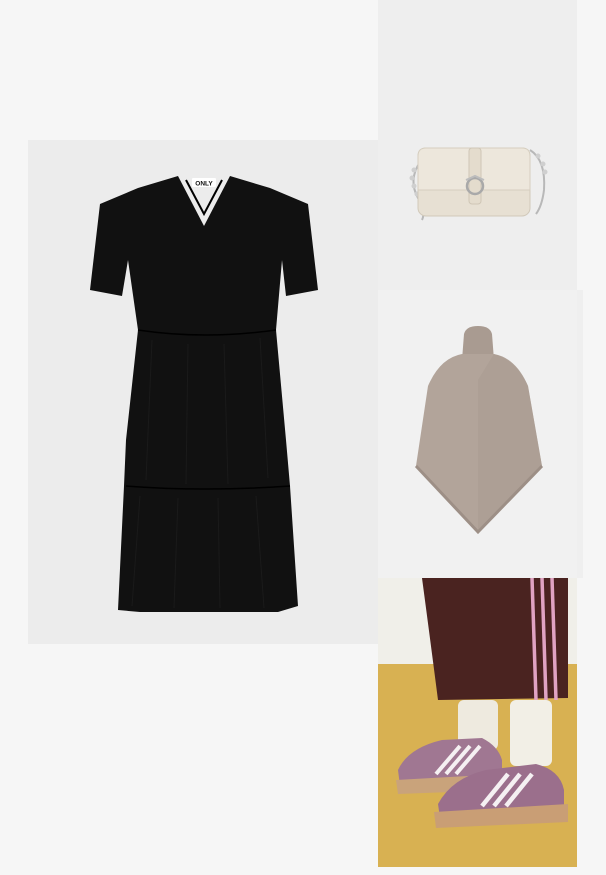  I want to click on shoes-image, so click(477, 722).